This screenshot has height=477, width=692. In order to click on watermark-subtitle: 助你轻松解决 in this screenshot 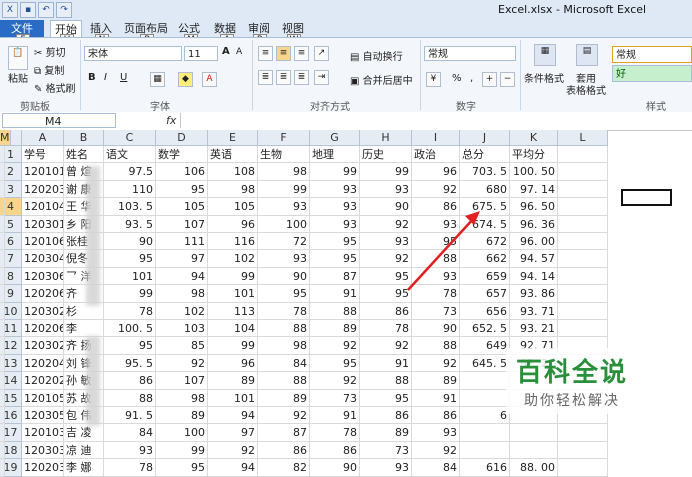, I will do `click(572, 401)`.